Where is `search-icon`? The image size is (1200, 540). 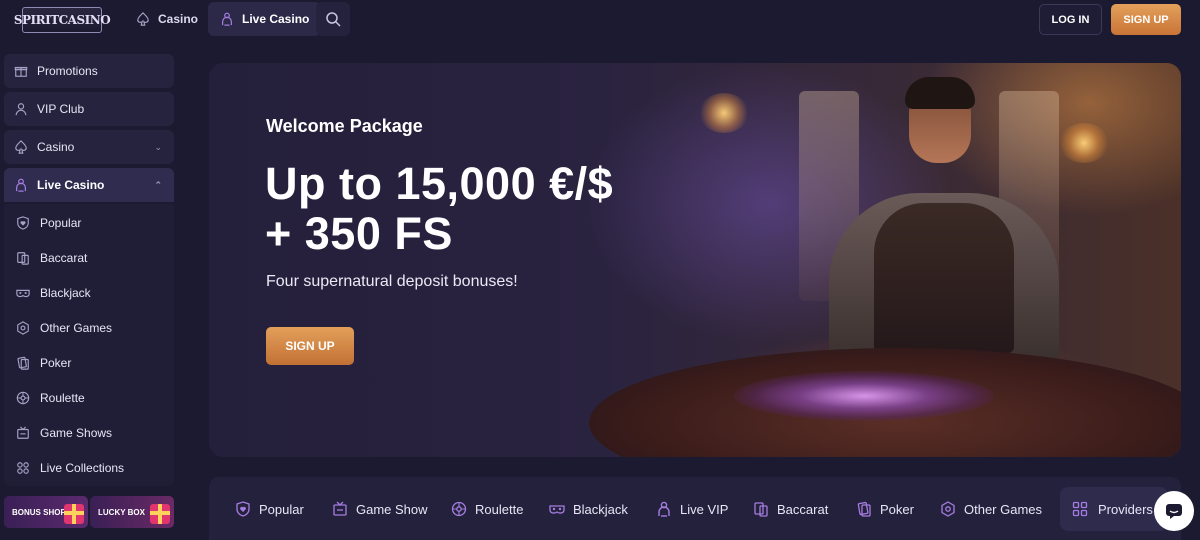 search-icon is located at coordinates (333, 19).